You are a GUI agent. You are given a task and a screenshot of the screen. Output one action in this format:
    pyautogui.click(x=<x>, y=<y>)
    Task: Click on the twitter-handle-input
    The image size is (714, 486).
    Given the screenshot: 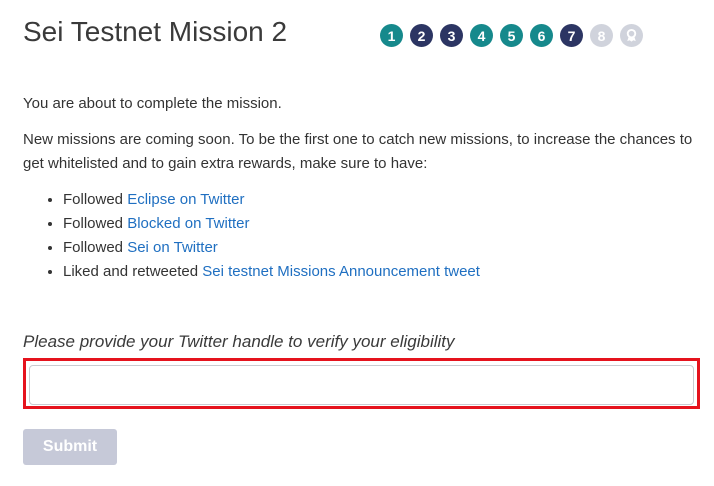 What is the action you would take?
    pyautogui.click(x=361, y=385)
    